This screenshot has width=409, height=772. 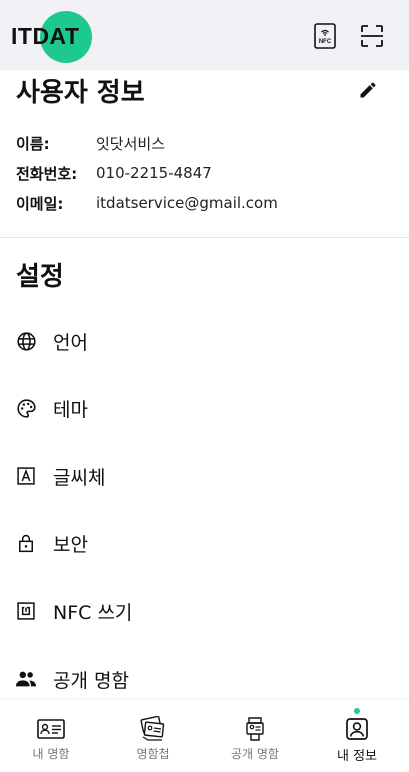 I want to click on setting-item-public-card: 공개 명함, so click(x=204, y=679).